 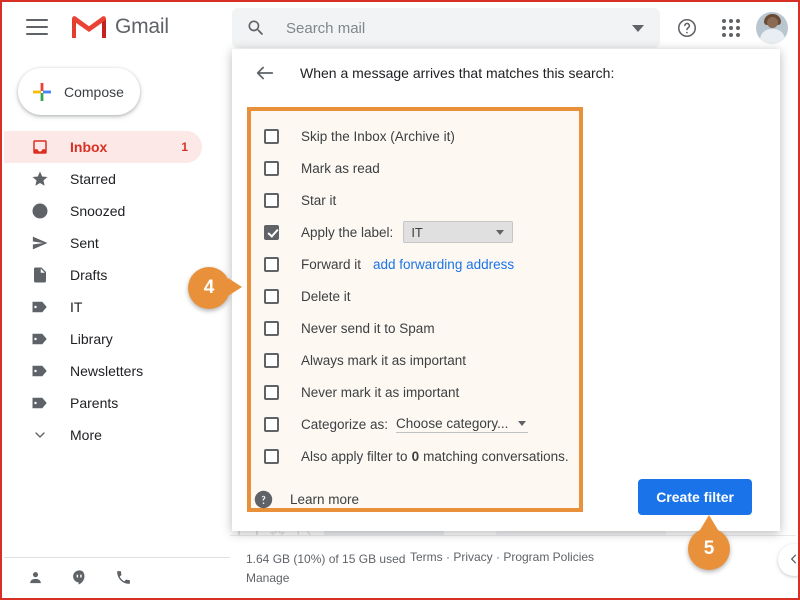 I want to click on checkbox-never-mark-important, so click(x=271, y=392).